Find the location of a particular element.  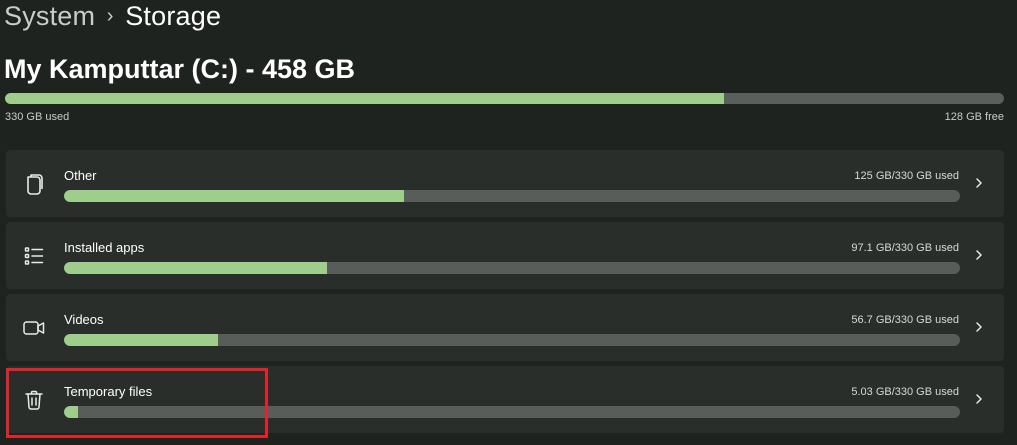

drive-usage-bar-fill is located at coordinates (365, 98).